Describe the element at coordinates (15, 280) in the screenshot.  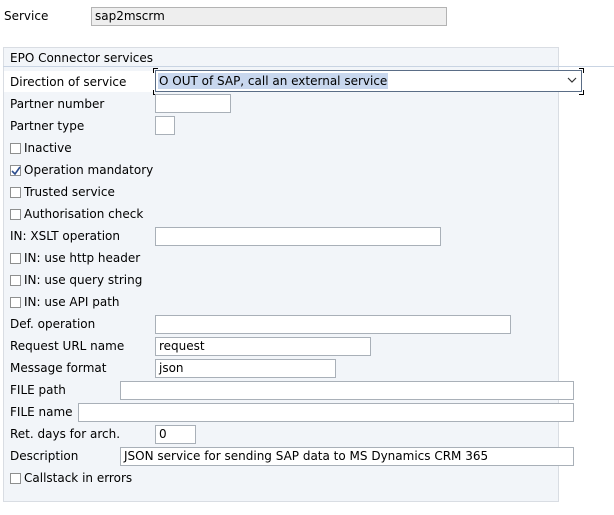
I see `query-string-checkbox` at that location.